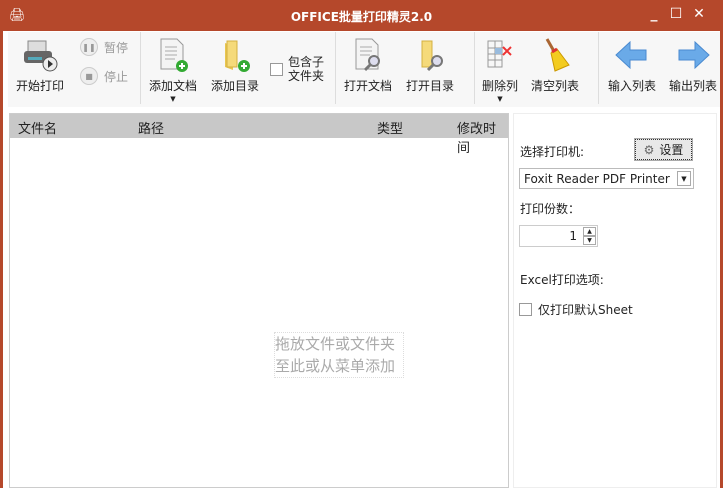 This screenshot has height=488, width=723. What do you see at coordinates (606, 178) in the screenshot?
I see `printer-select: Foxit Reader PDF Printer ▼` at bounding box center [606, 178].